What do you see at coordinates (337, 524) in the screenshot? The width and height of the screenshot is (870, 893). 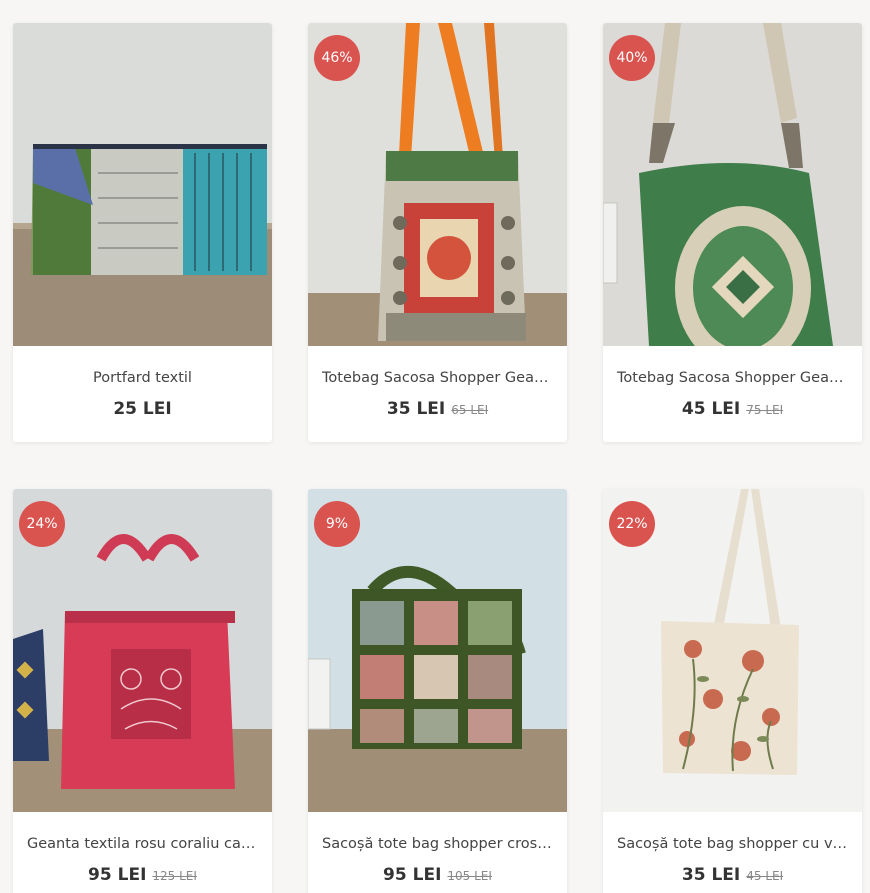 I see `discount-badge: 9%` at bounding box center [337, 524].